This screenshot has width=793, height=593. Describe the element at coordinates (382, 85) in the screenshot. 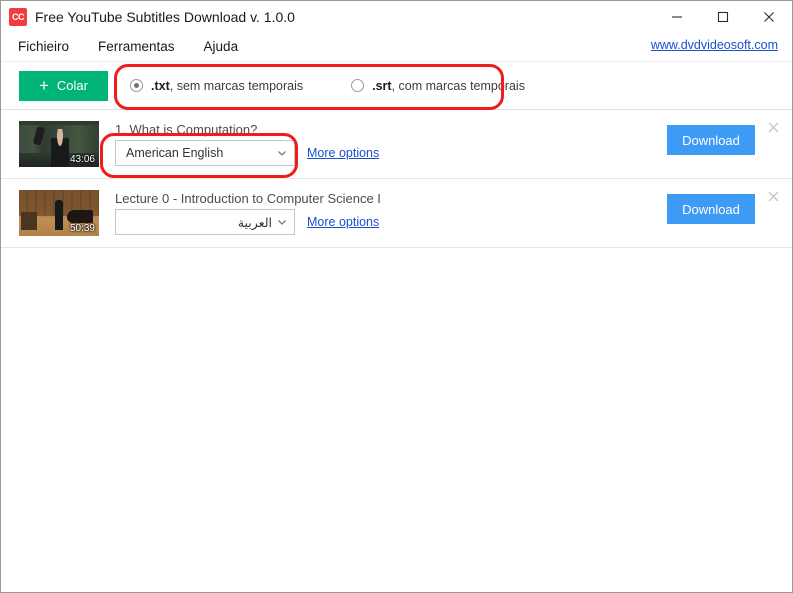

I see `radio-label-srt-bold: .srt` at that location.